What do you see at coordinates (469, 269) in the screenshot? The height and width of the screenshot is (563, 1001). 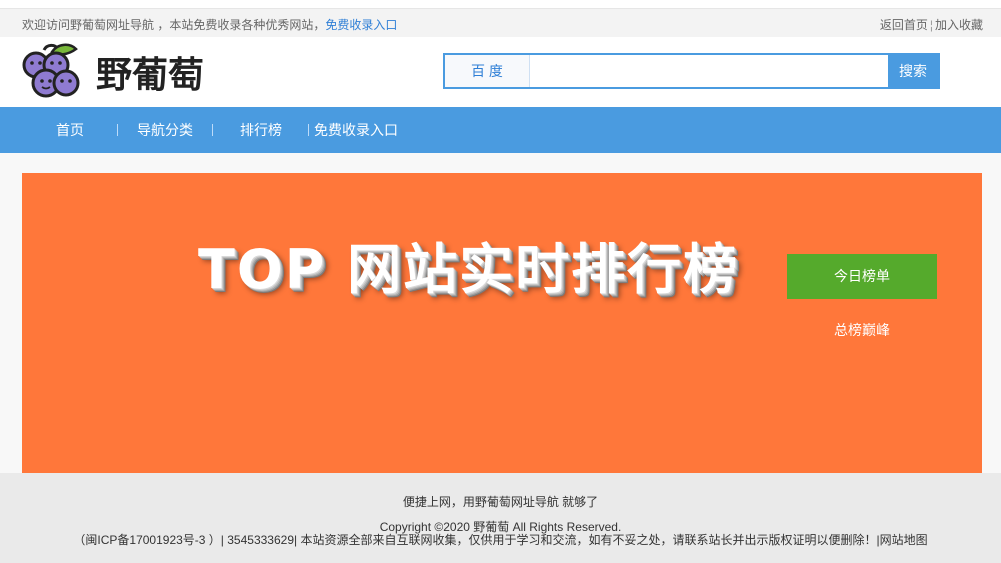 I see `banner-title: TOP 网站实时排行榜` at bounding box center [469, 269].